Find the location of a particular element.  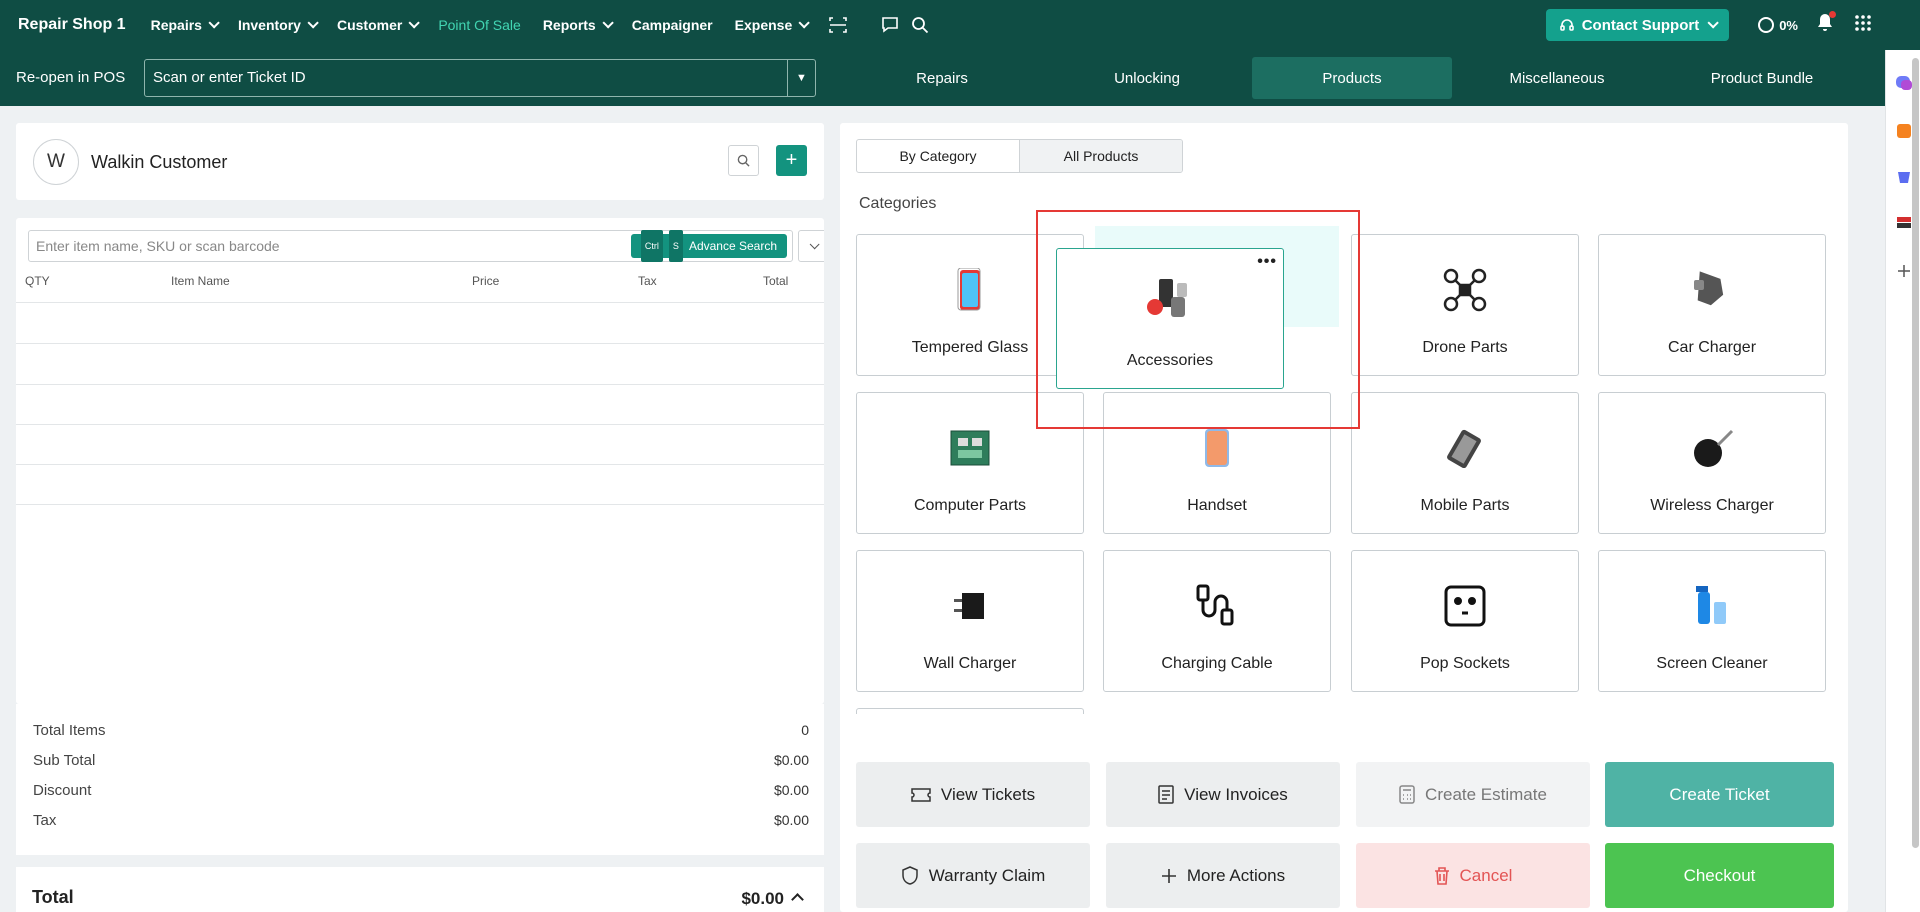

cable-icon is located at coordinates (1217, 606).